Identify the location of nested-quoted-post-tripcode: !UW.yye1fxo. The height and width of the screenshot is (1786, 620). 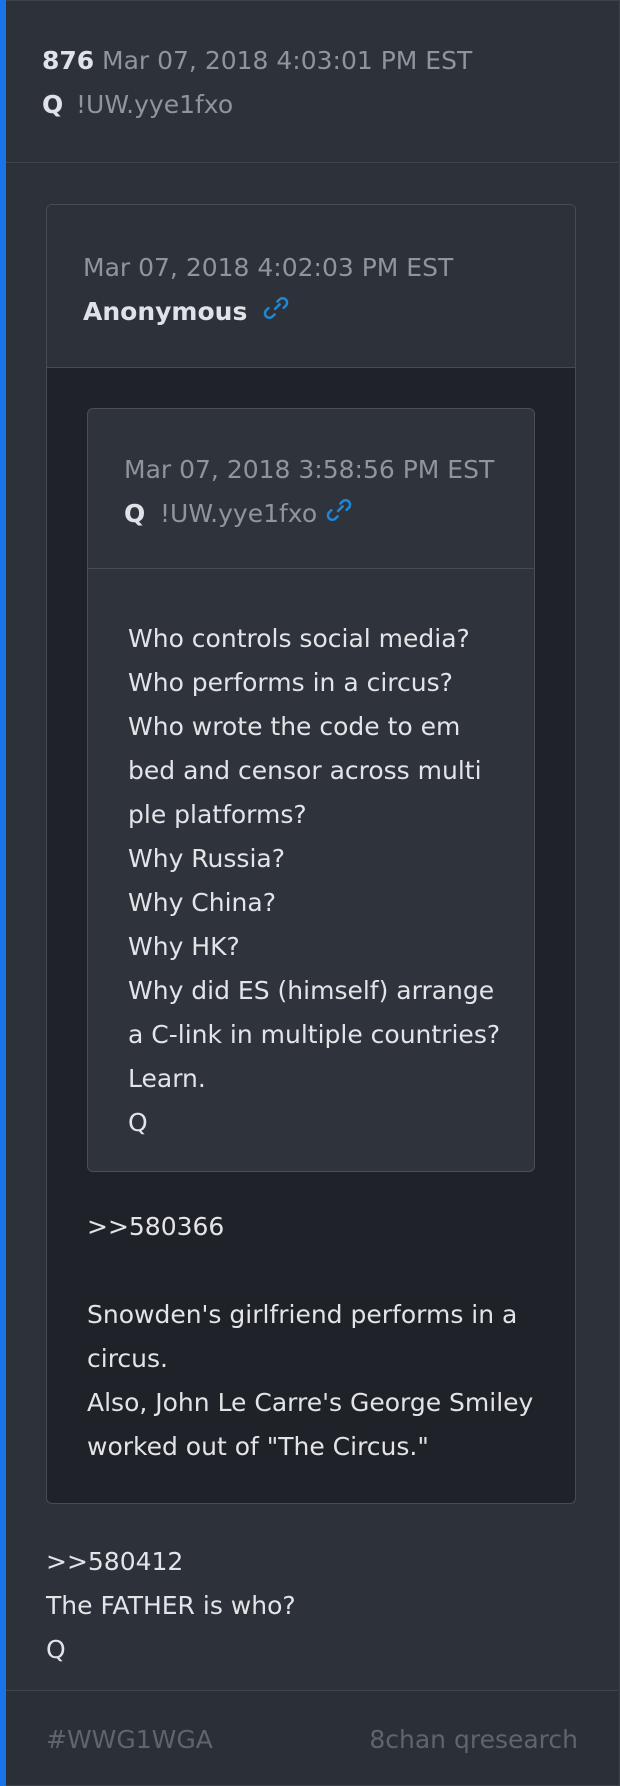
(239, 513).